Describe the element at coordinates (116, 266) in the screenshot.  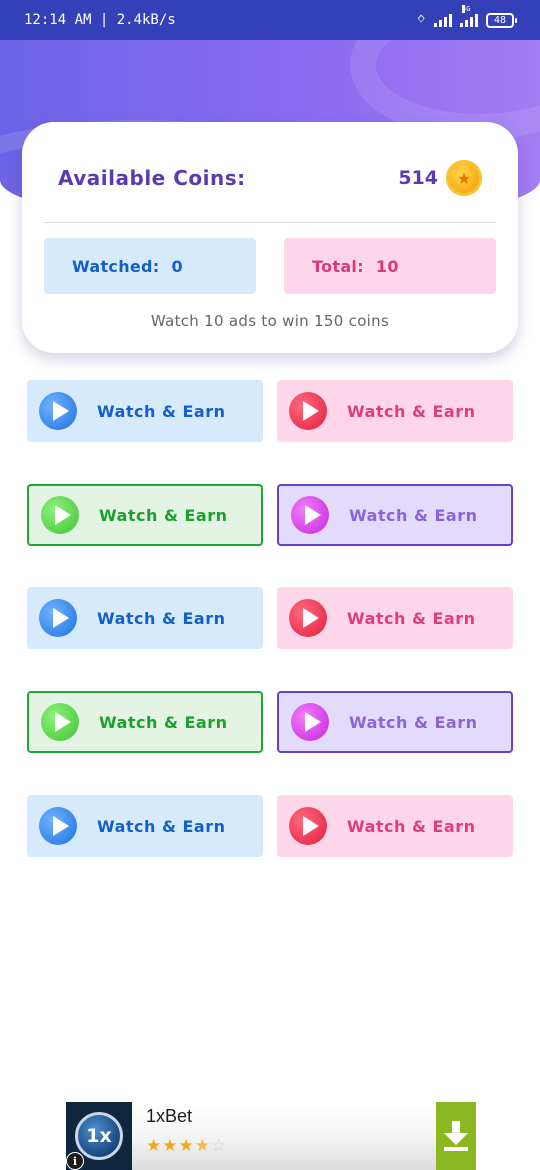
I see `watched-label: Watched:` at that location.